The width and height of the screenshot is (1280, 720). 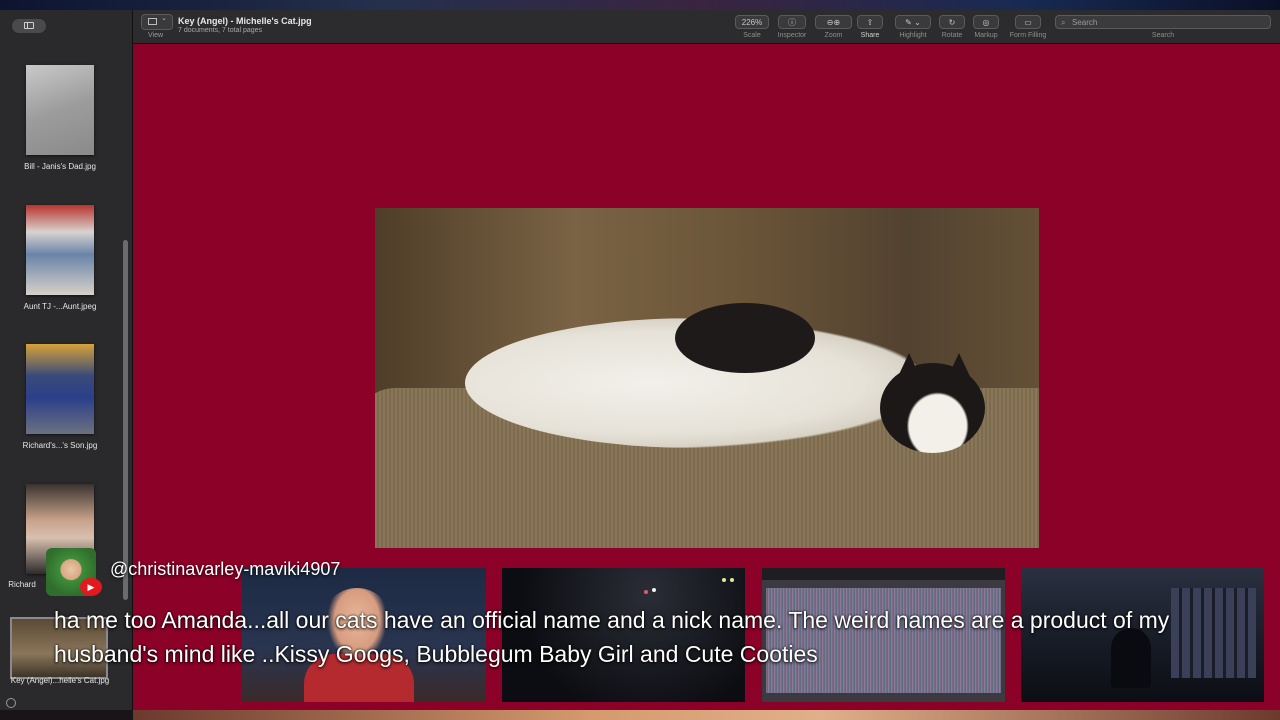 What do you see at coordinates (913, 22) in the screenshot?
I see `highlight-button: ✎ ⌄` at bounding box center [913, 22].